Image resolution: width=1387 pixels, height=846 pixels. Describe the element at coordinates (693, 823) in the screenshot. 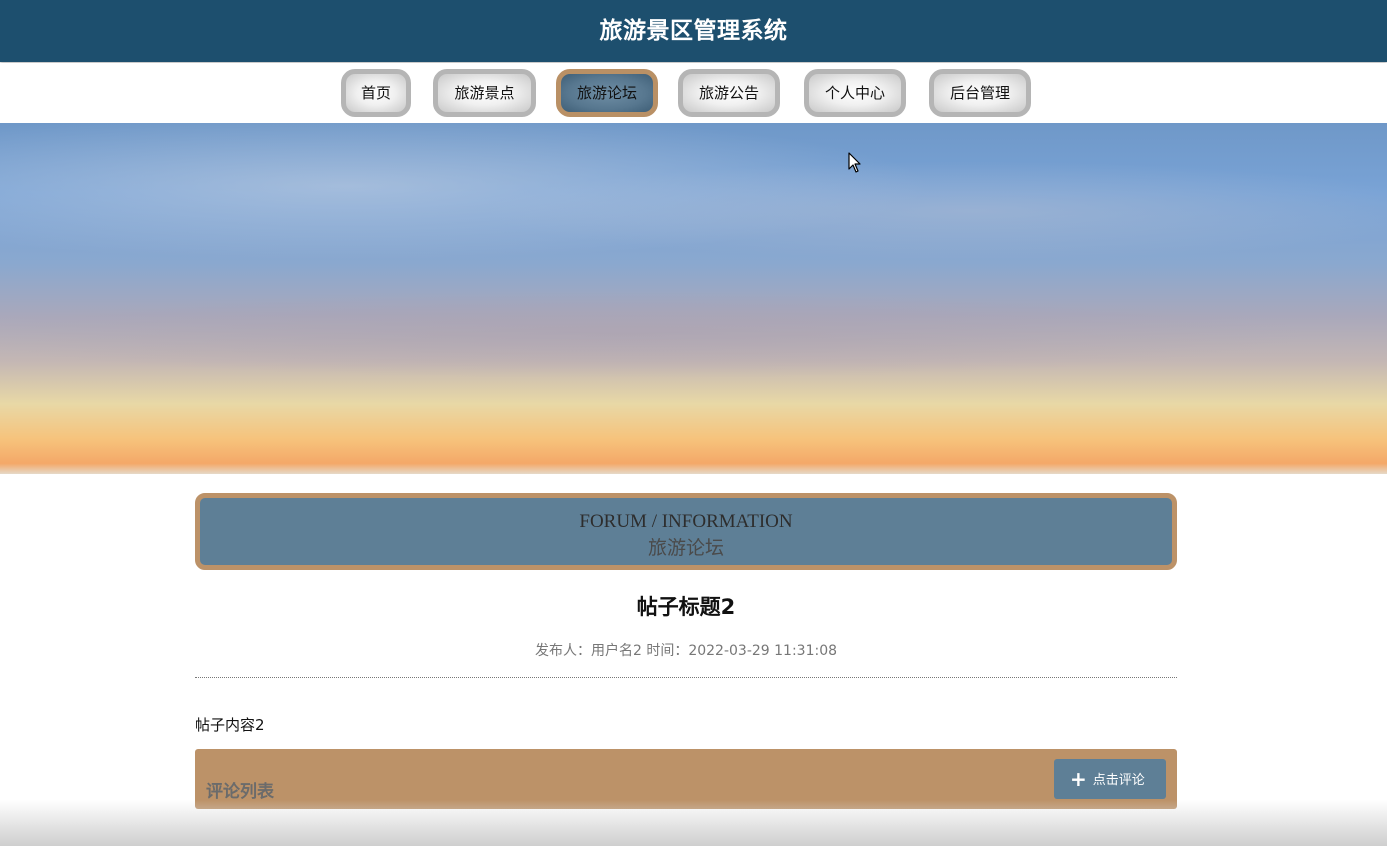

I see `bottom-fade` at that location.